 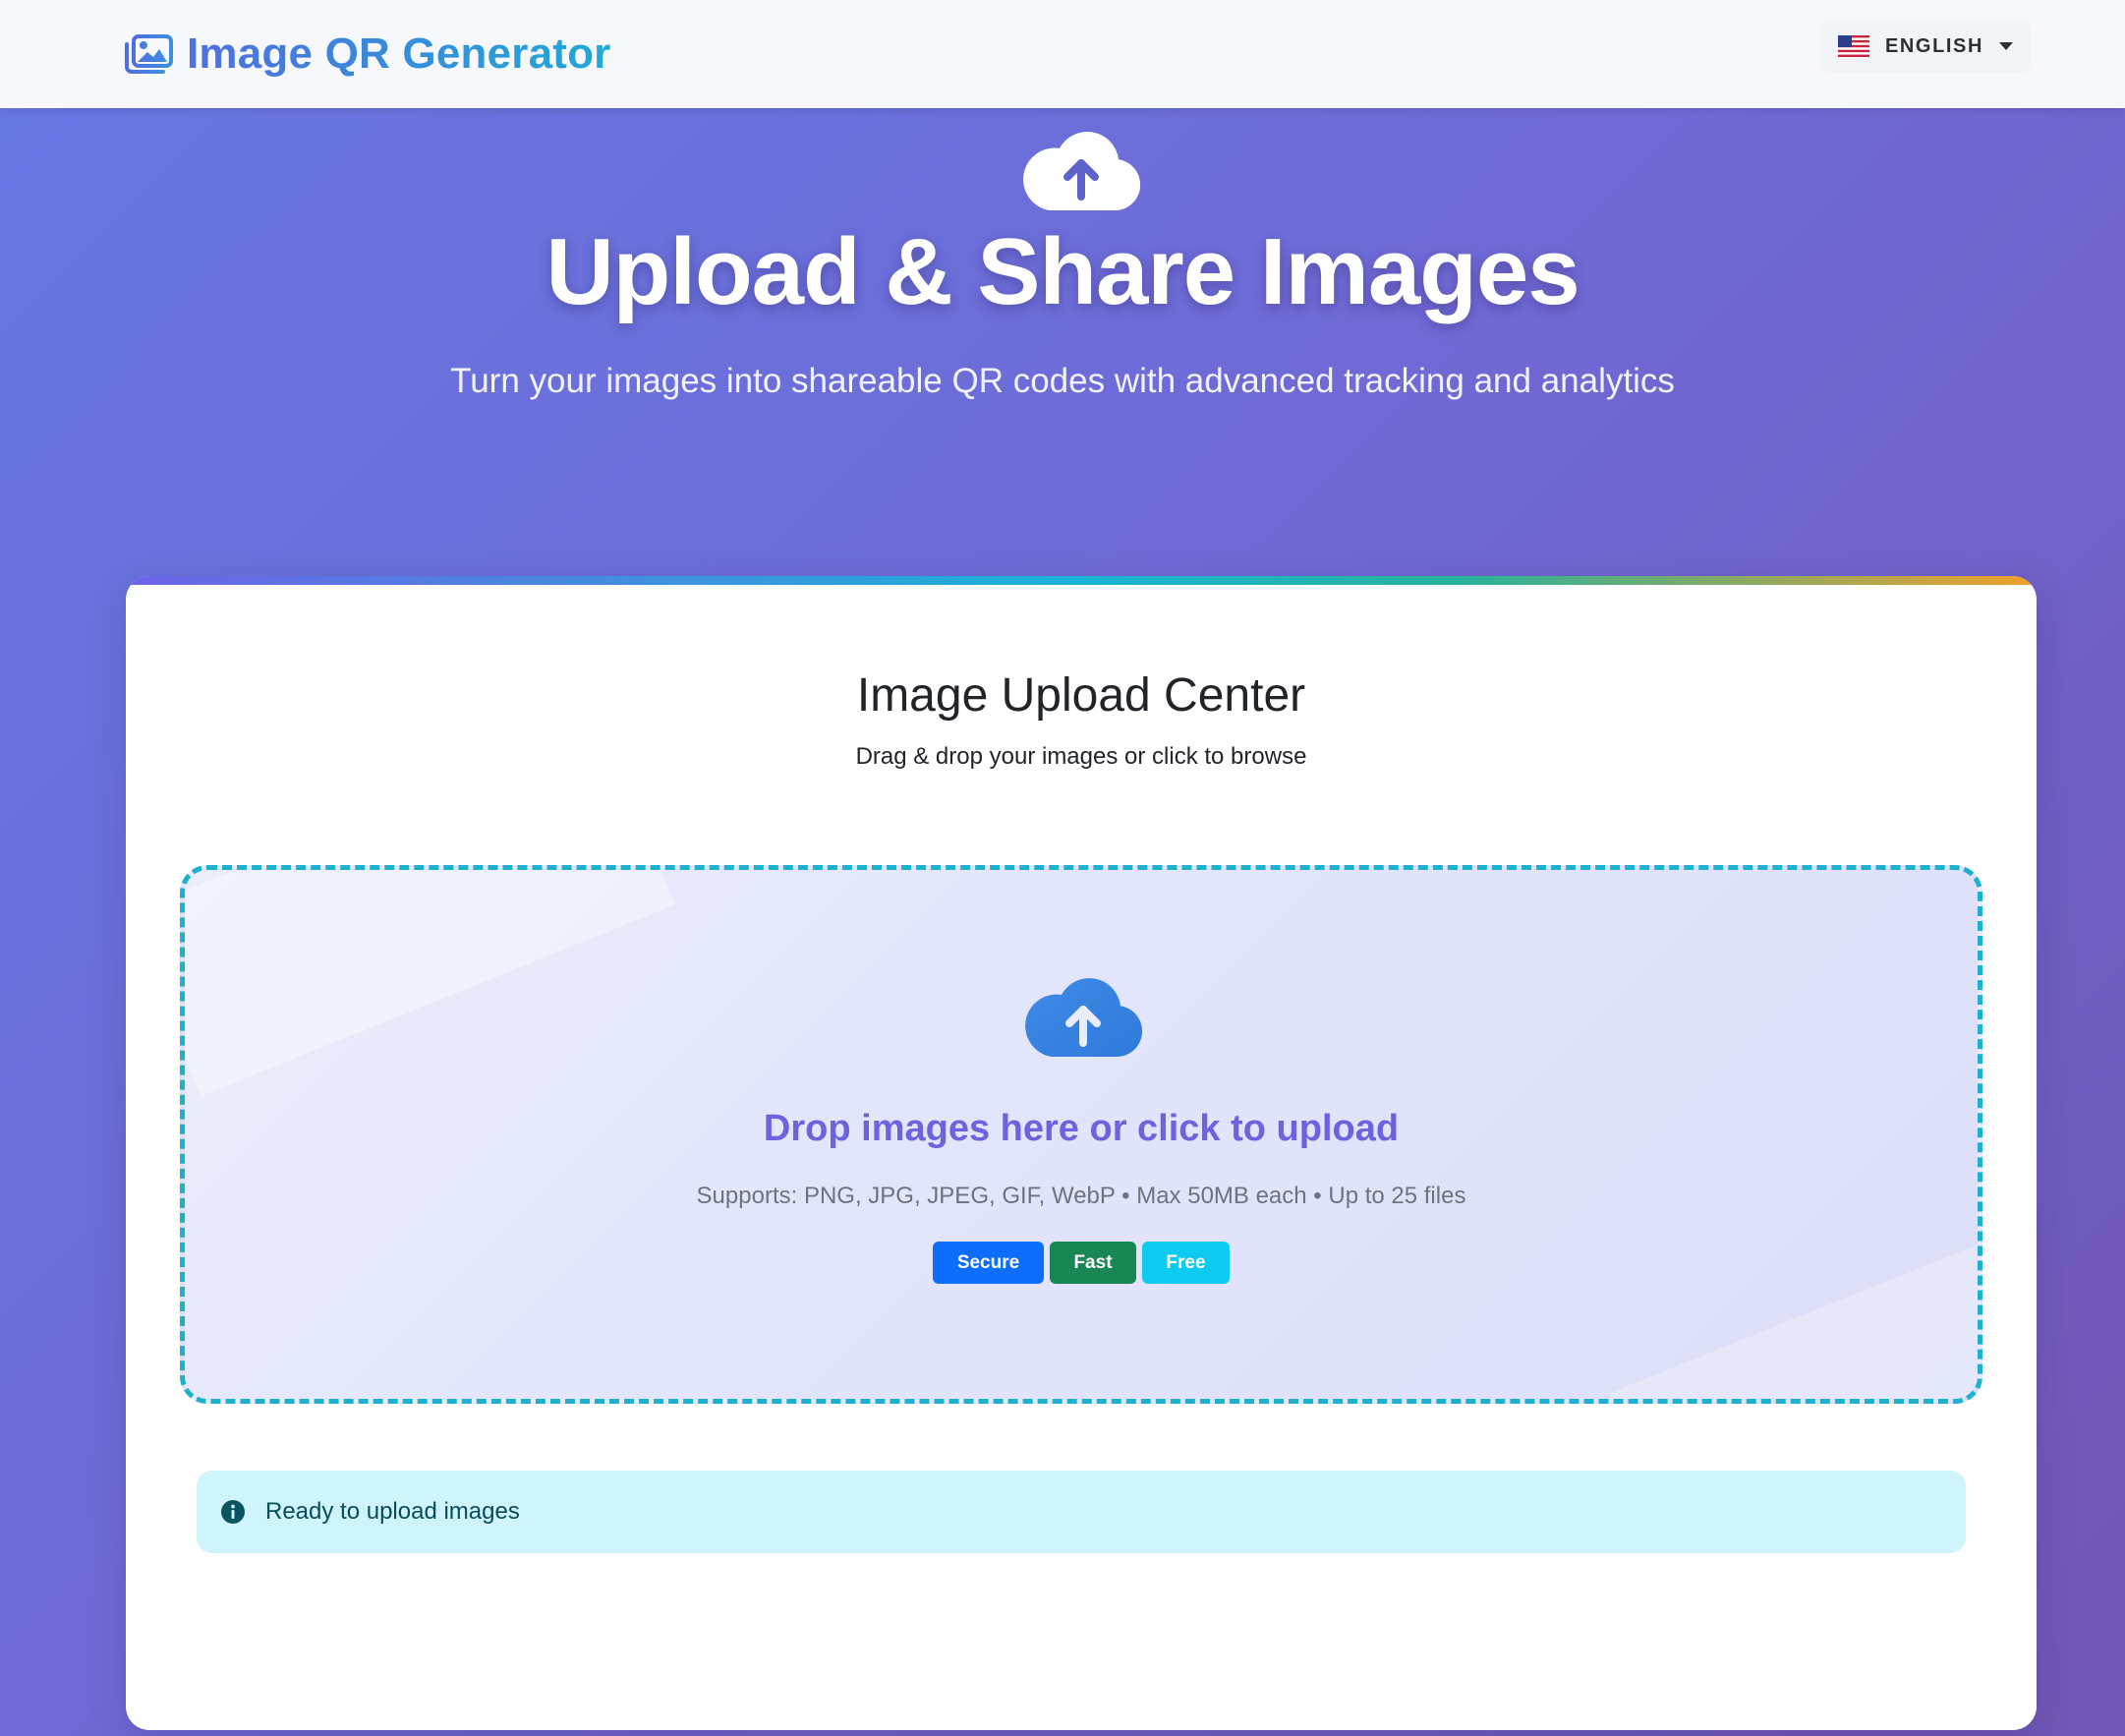 I want to click on feature-badges: Secure Fast Free, so click(x=1082, y=1263).